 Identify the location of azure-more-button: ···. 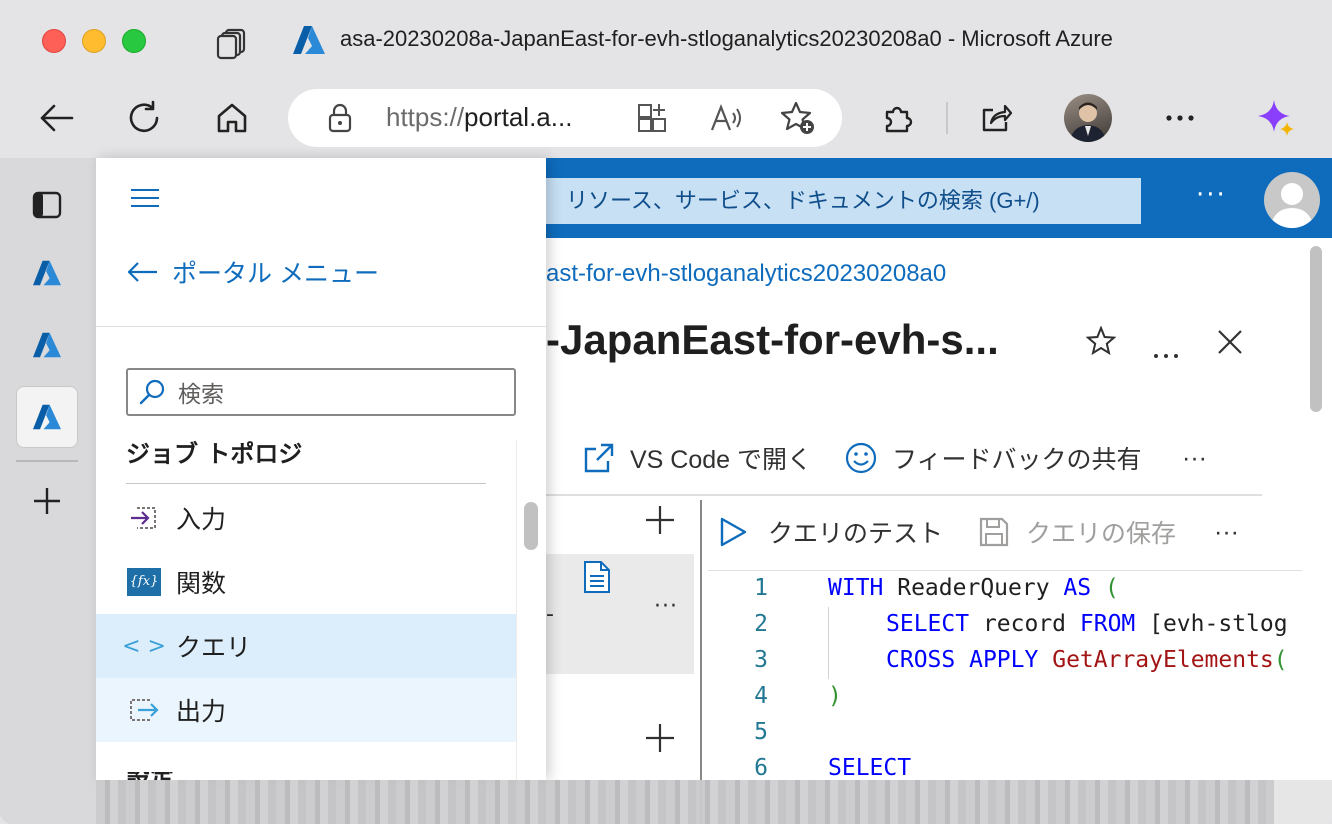
(1211, 195).